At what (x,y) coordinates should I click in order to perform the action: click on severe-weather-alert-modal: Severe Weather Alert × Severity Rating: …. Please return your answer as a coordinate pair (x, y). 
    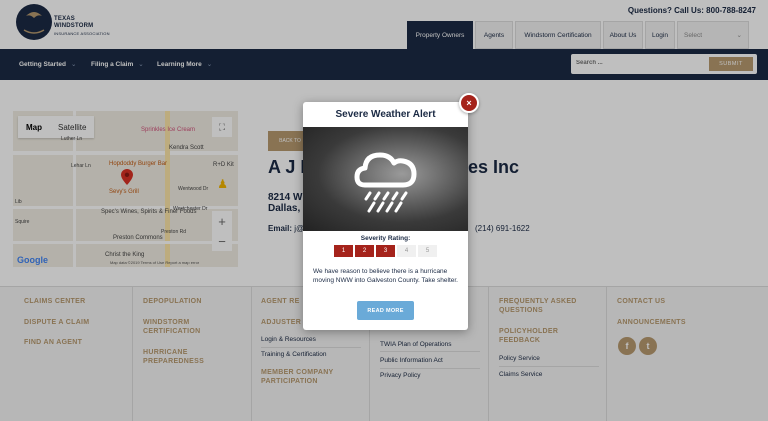
    Looking at the image, I should click on (391, 211).